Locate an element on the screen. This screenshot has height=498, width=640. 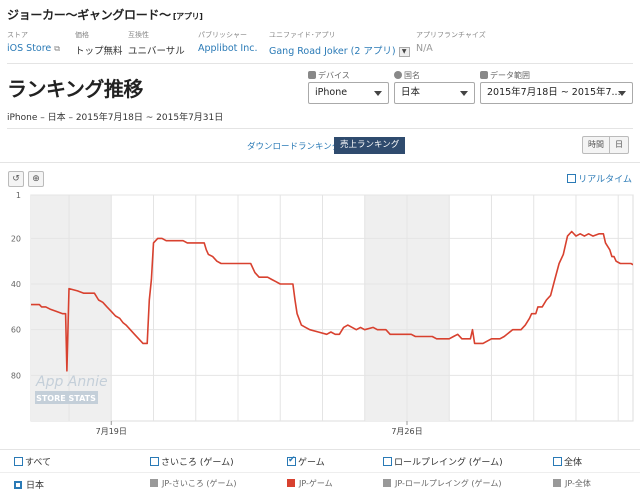
legend-series-item: JP-全体 is located at coordinates (572, 483).